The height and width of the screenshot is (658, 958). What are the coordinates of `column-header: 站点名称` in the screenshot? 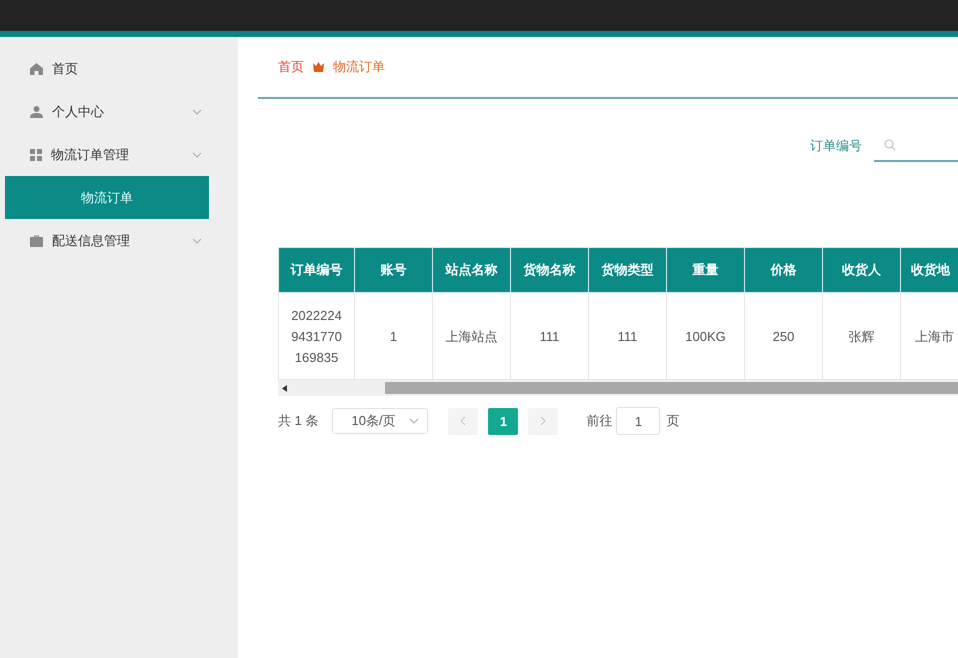 It's located at (471, 270).